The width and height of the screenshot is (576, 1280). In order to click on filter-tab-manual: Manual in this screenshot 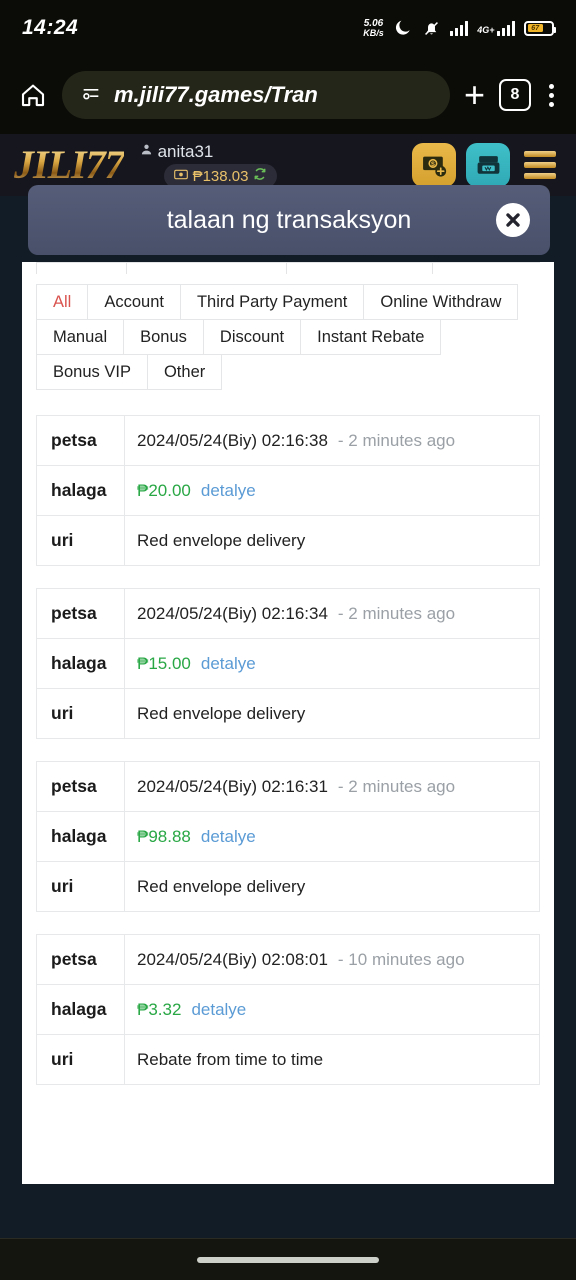, I will do `click(80, 337)`.